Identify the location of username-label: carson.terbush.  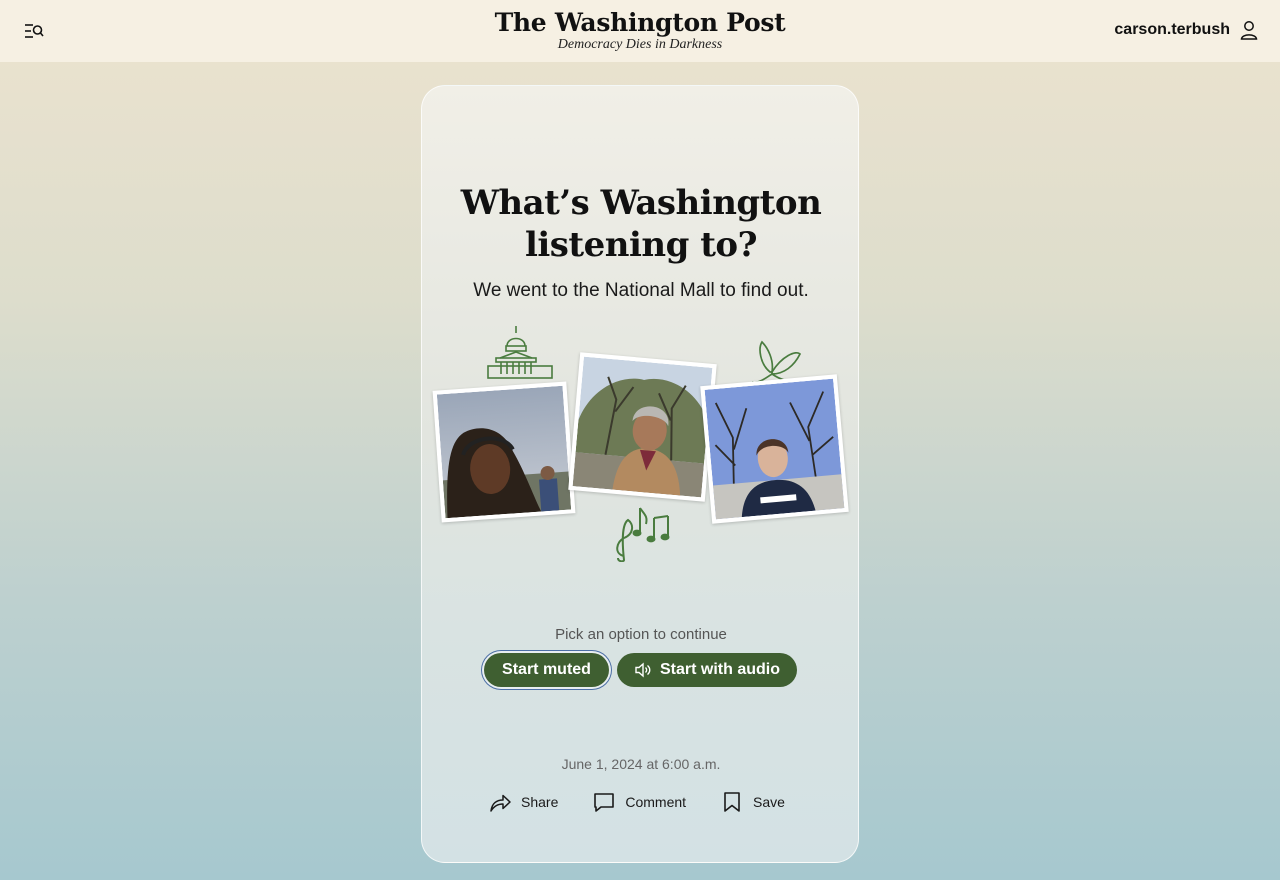
(1172, 29).